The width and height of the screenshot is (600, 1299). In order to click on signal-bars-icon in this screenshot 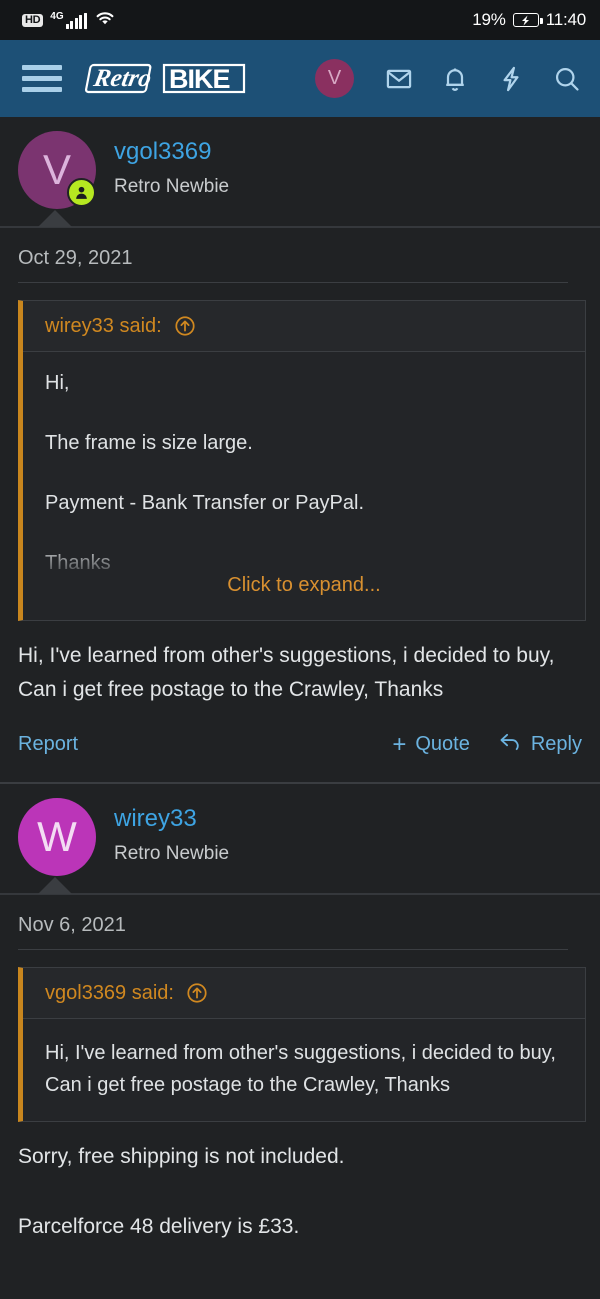, I will do `click(76, 20)`.